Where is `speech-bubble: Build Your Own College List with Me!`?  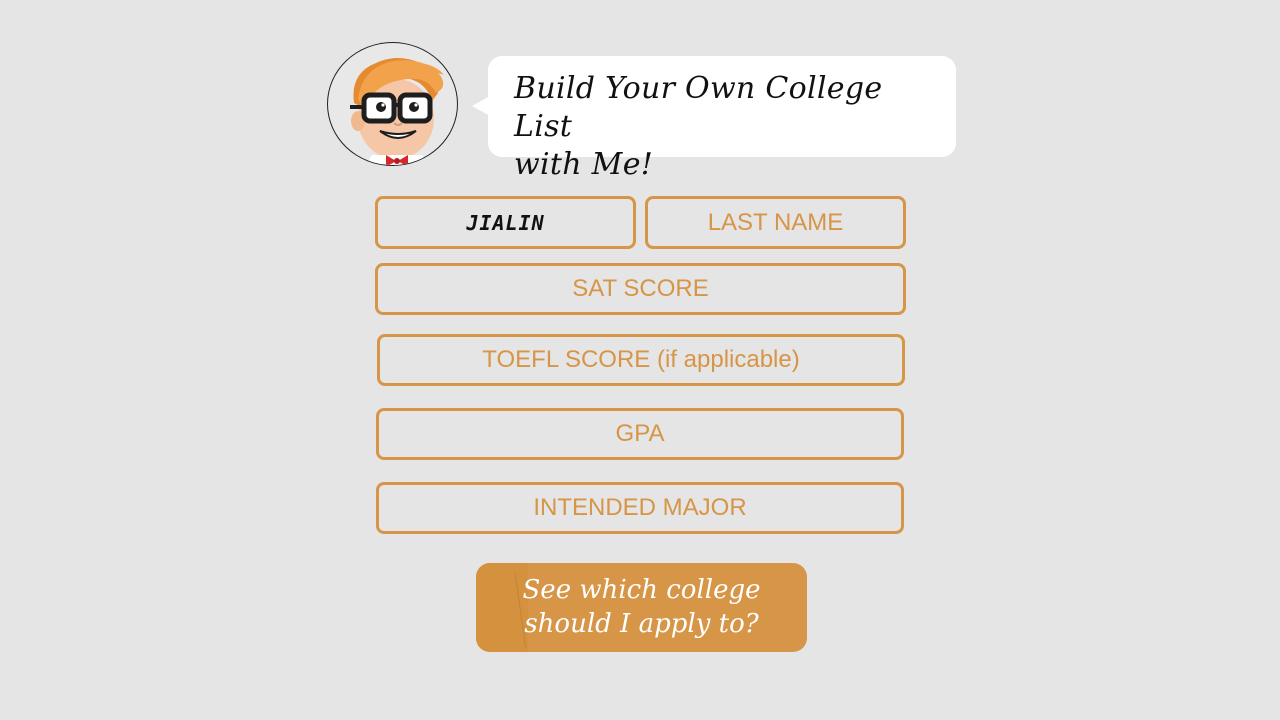
speech-bubble: Build Your Own College List with Me! is located at coordinates (722, 119).